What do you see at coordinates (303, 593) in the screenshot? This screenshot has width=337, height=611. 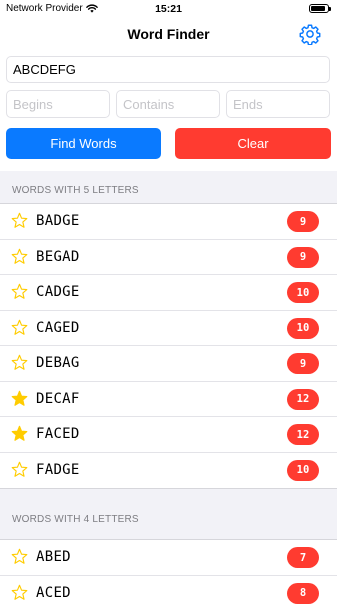 I see `score-badge: 8` at bounding box center [303, 593].